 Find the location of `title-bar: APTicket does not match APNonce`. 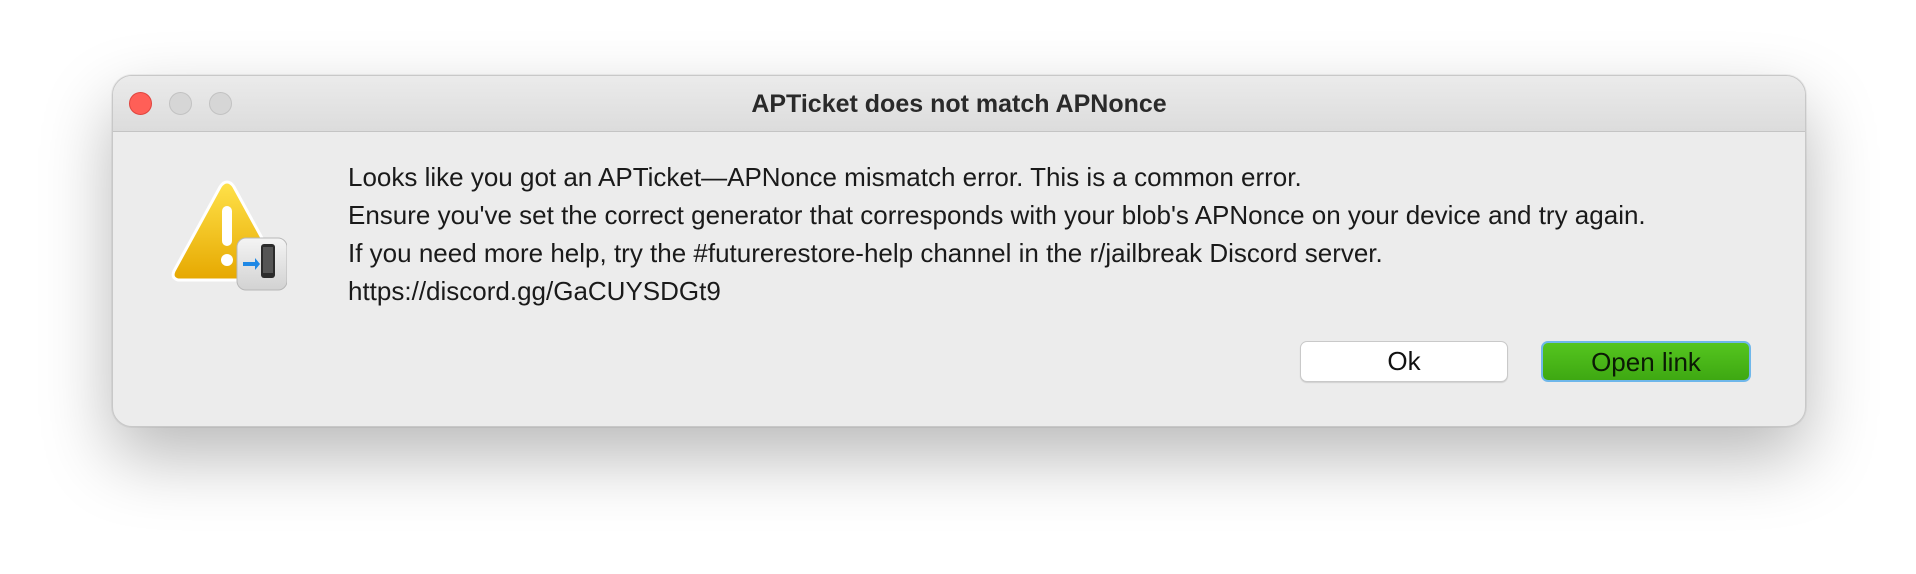

title-bar: APTicket does not match APNonce is located at coordinates (959, 104).